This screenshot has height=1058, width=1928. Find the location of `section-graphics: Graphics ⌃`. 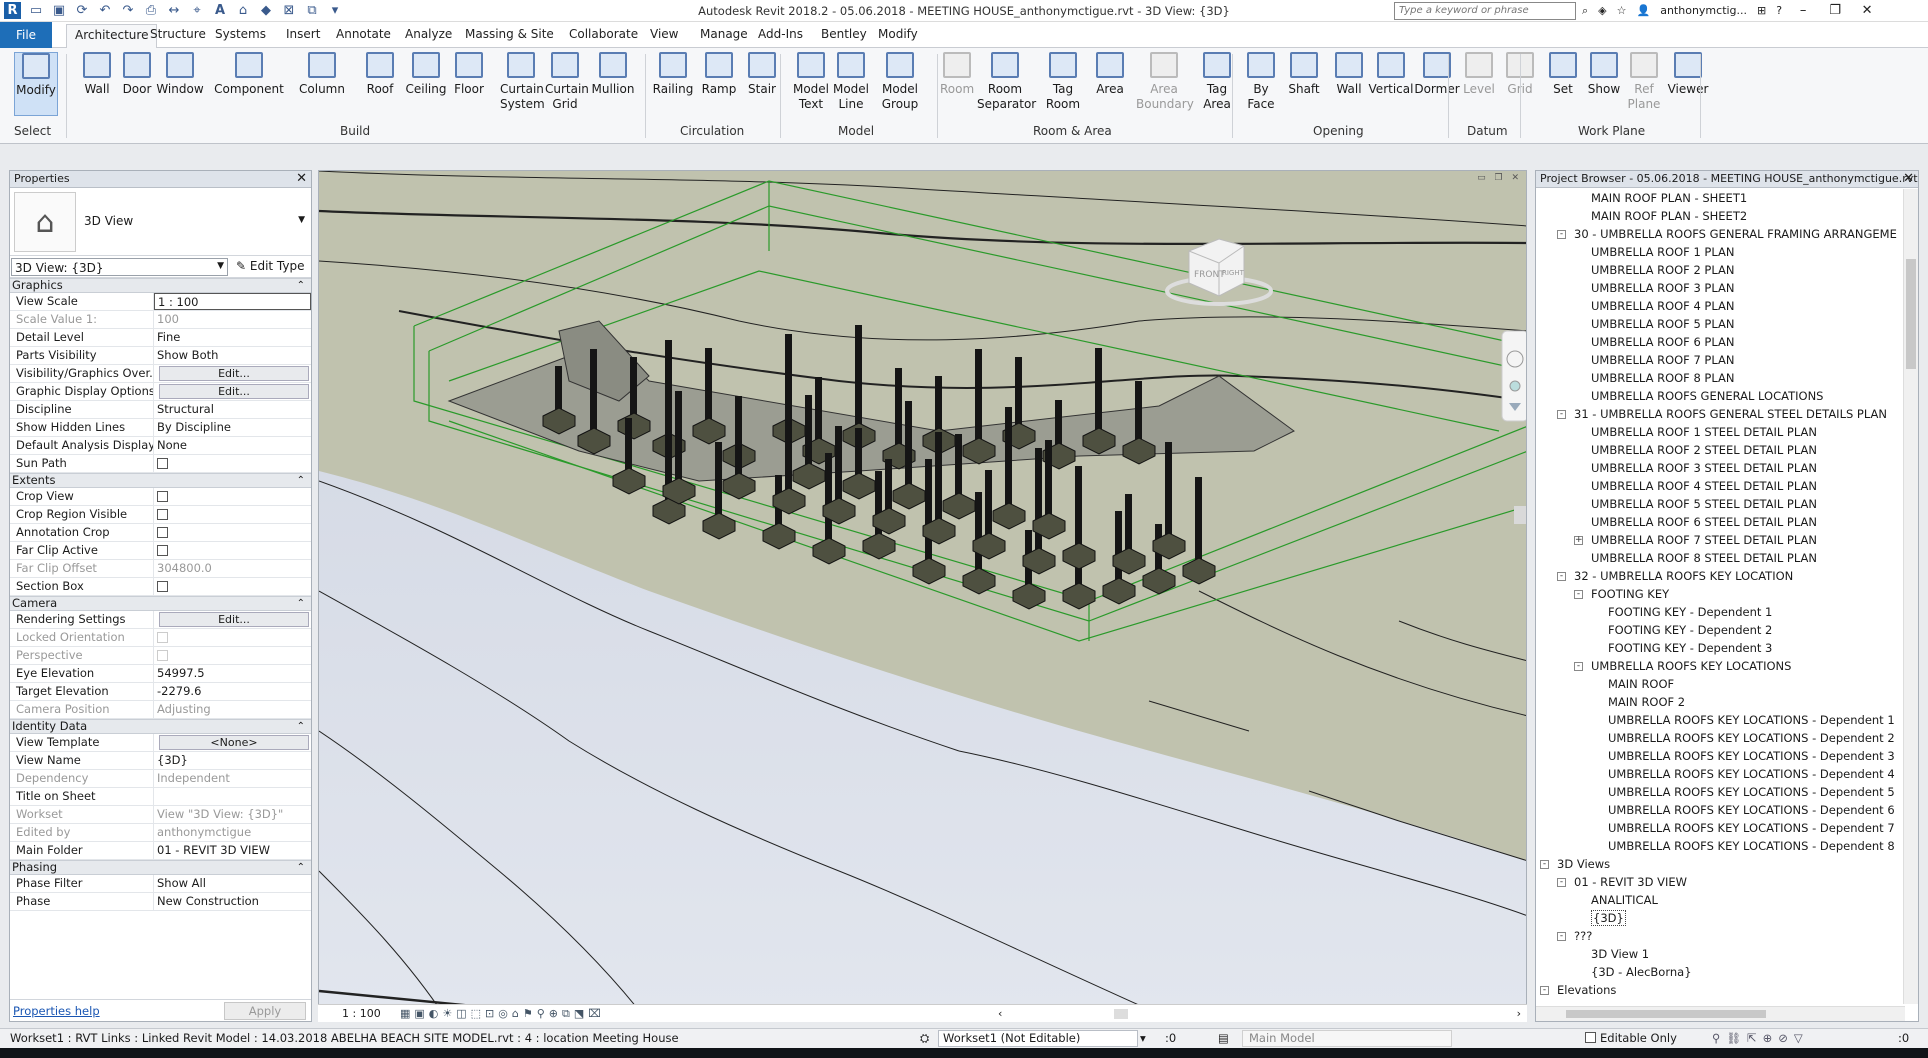

section-graphics: Graphics ⌃ is located at coordinates (160, 285).